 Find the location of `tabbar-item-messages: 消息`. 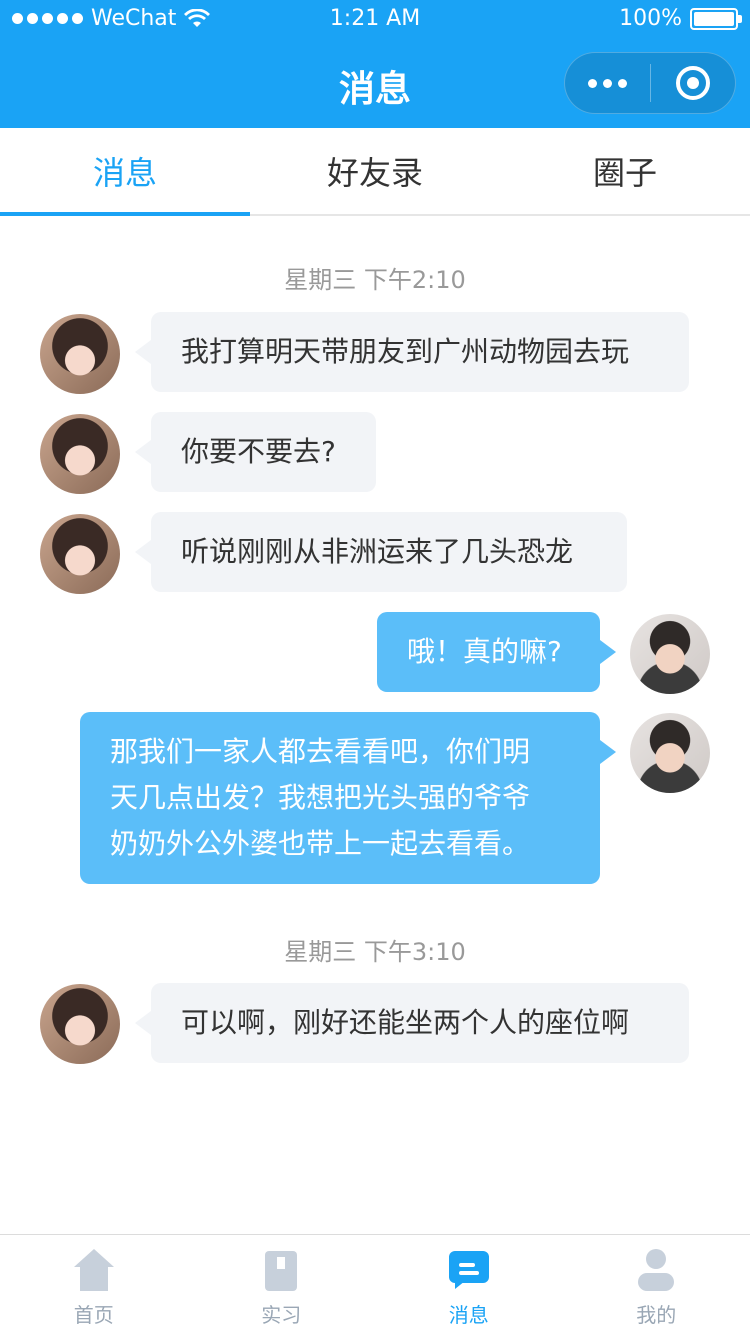

tabbar-item-messages: 消息 is located at coordinates (469, 1284).